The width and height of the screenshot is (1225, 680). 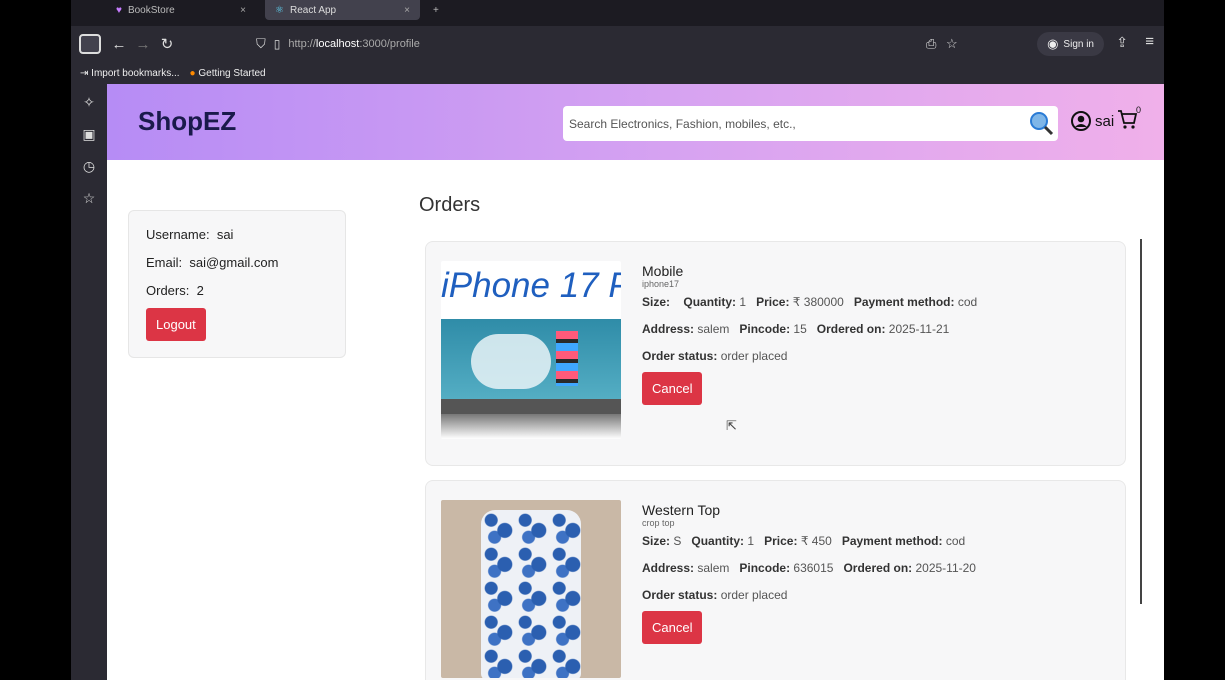 I want to click on url-prefix: http://, so click(x=302, y=44).